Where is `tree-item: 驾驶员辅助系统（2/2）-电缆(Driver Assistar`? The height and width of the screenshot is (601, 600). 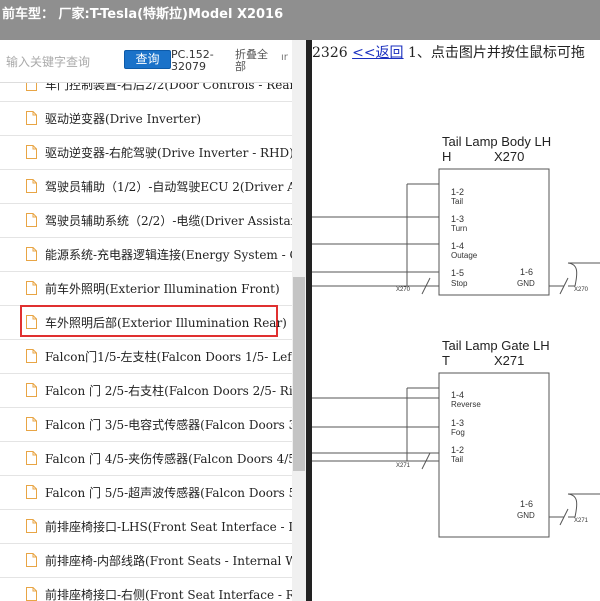 tree-item: 驾驶员辅助系统（2/2）-电缆(Driver Assistar is located at coordinates (146, 220).